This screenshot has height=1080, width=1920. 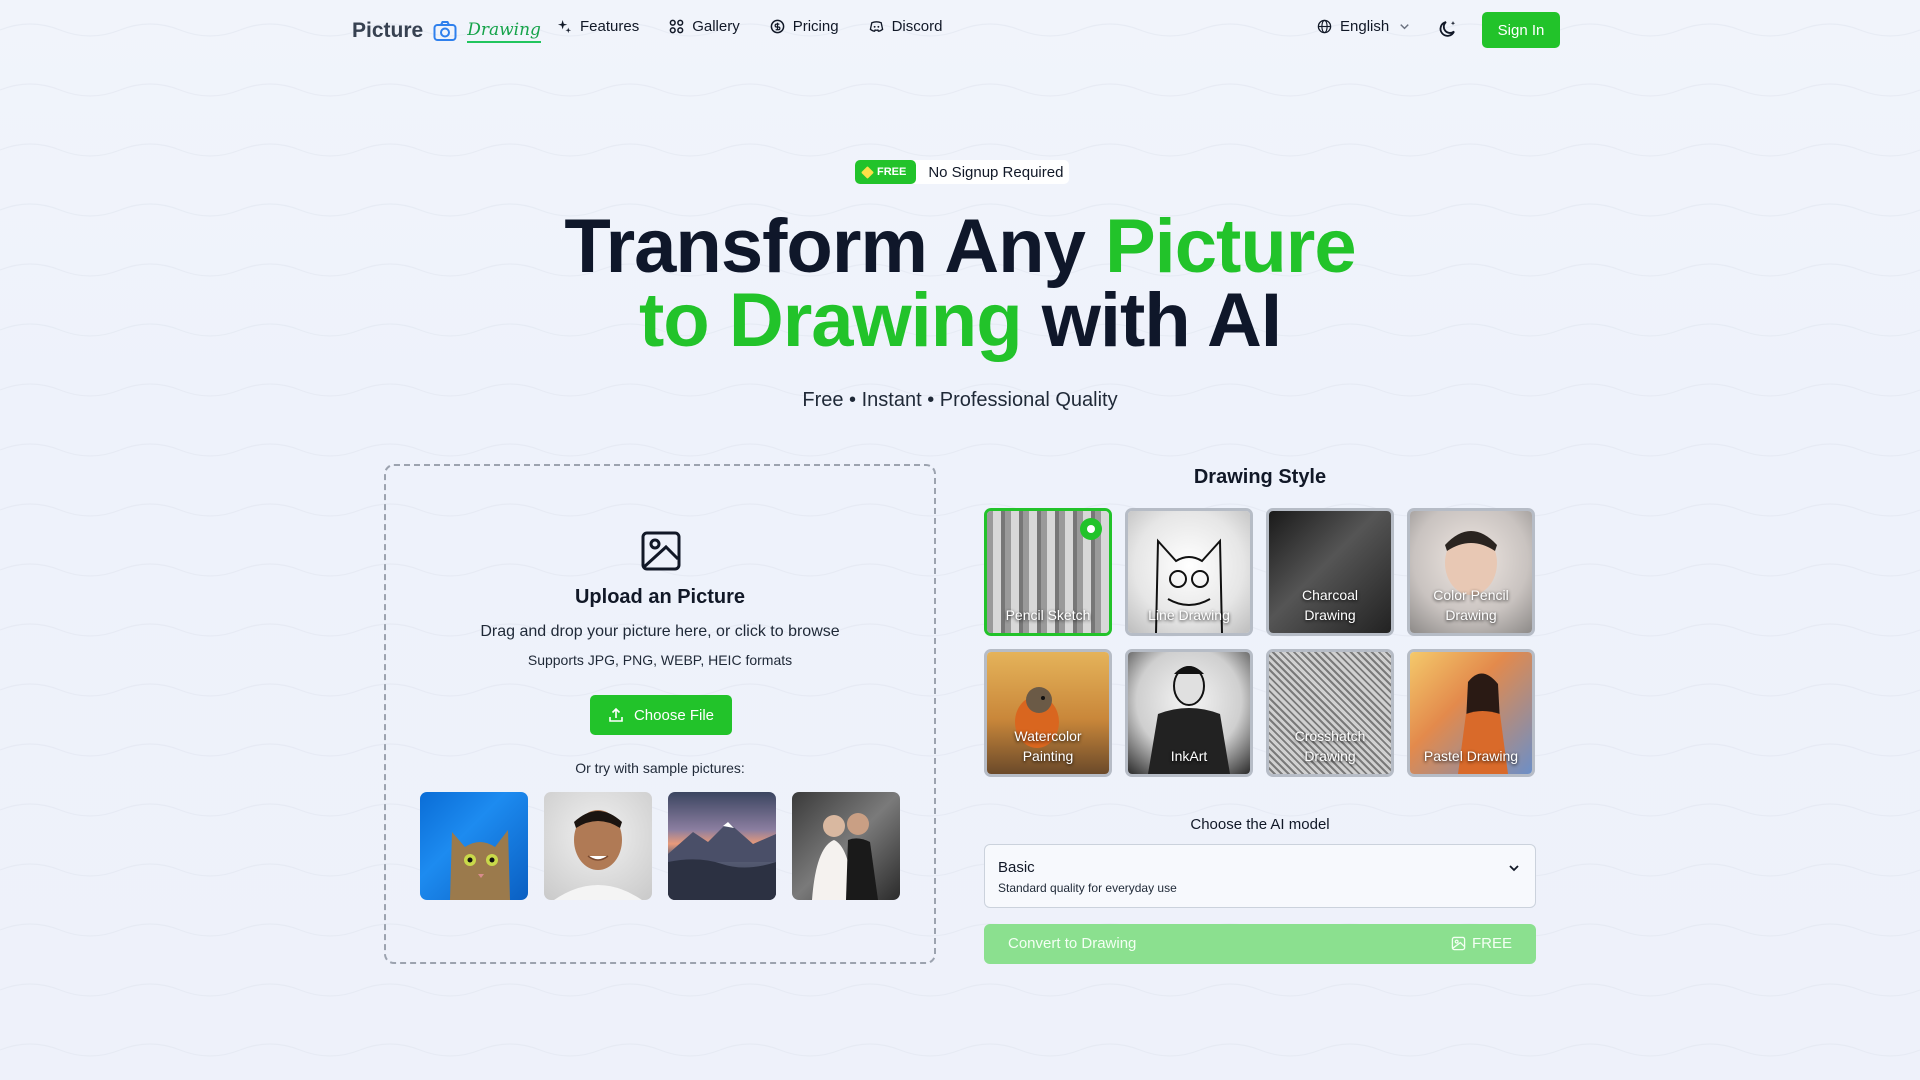 I want to click on logo: Picture Drawing, so click(x=446, y=31).